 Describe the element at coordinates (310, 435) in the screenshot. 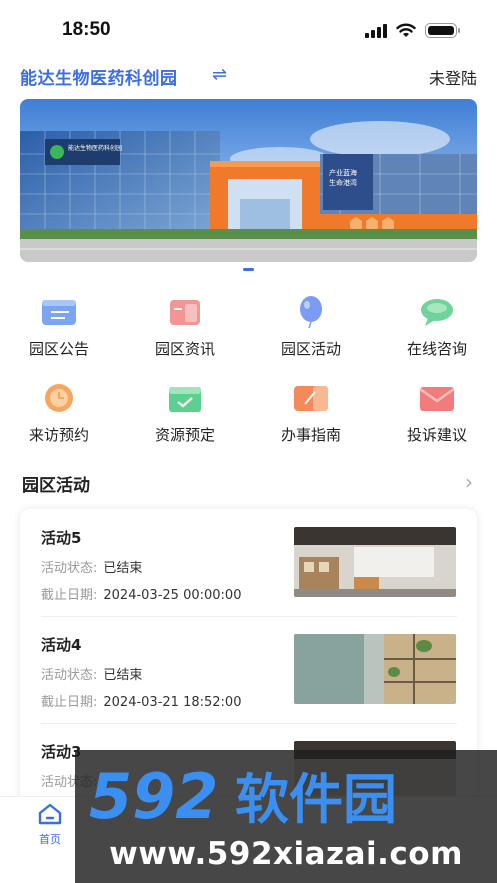

I see `entry-label: 办事指南` at that location.